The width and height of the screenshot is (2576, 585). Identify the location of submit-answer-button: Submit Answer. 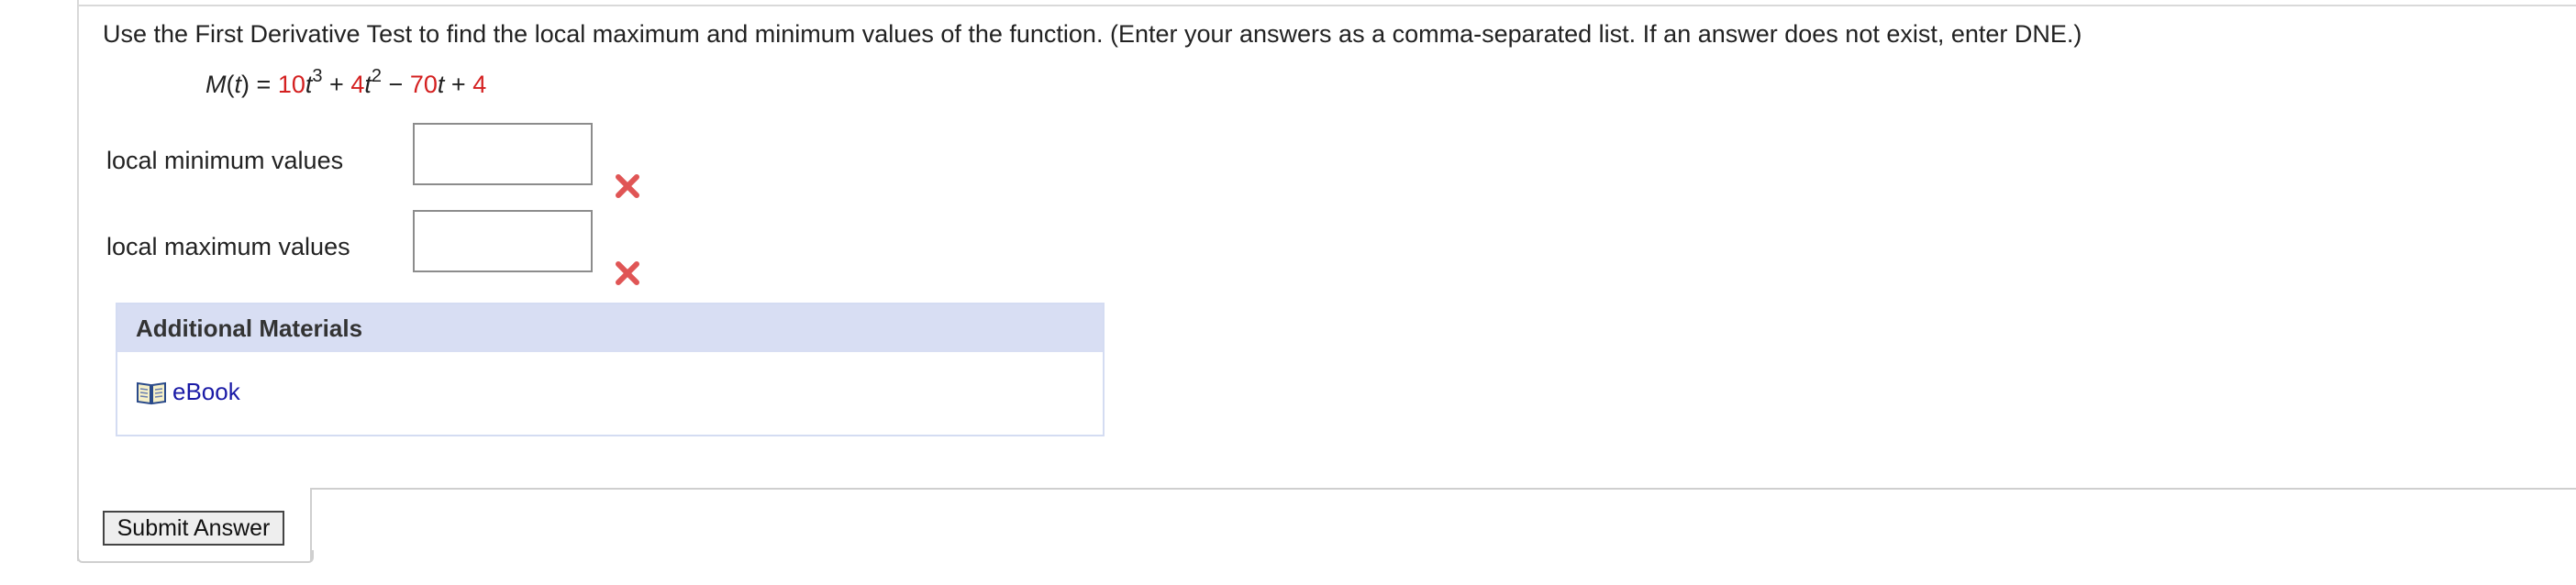
(193, 528).